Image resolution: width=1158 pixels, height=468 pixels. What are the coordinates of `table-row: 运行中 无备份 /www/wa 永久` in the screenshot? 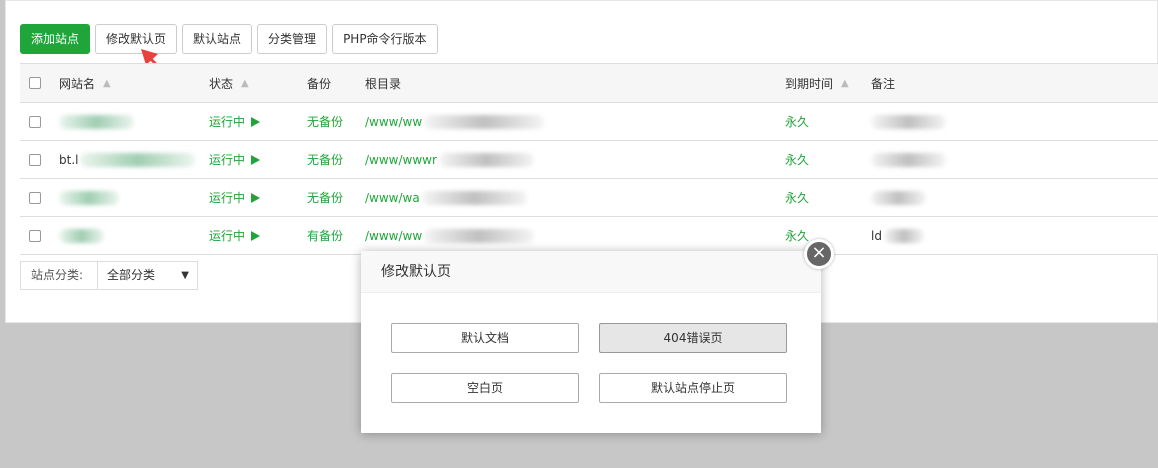 It's located at (589, 198).